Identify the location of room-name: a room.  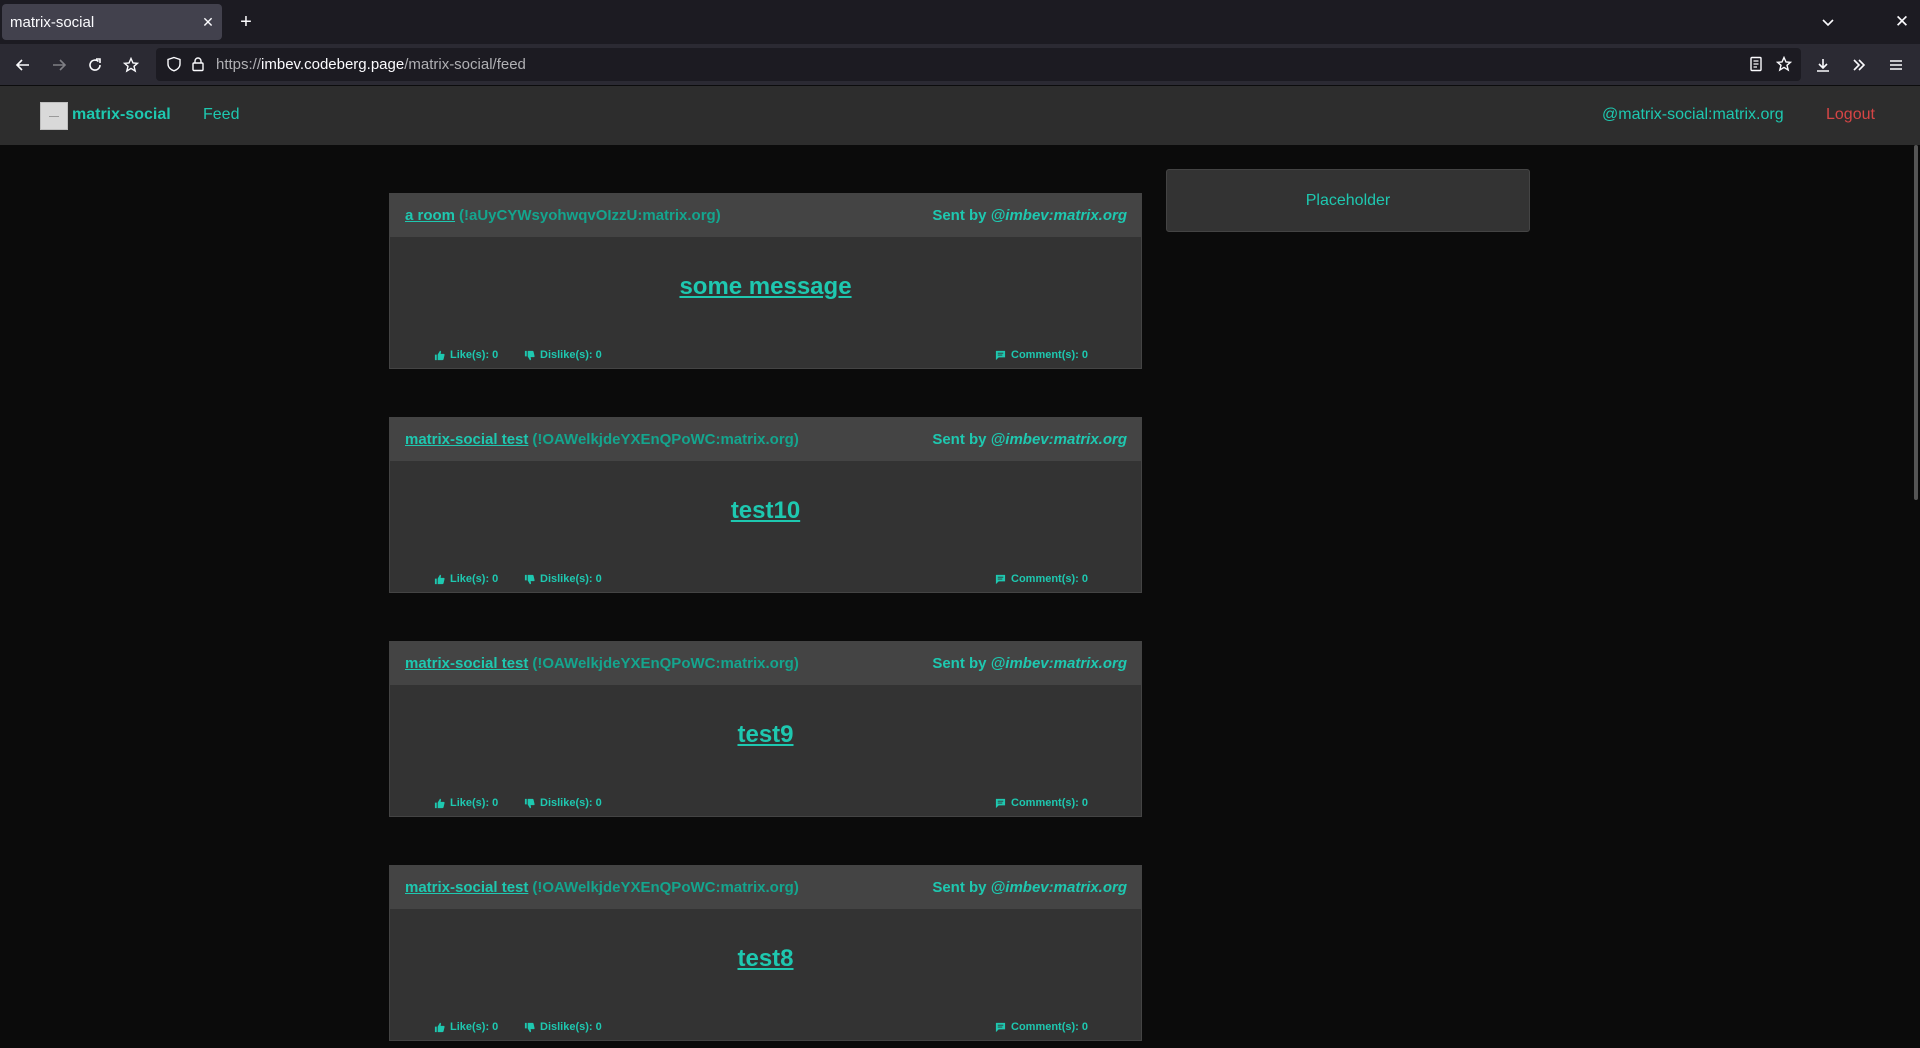
(430, 215).